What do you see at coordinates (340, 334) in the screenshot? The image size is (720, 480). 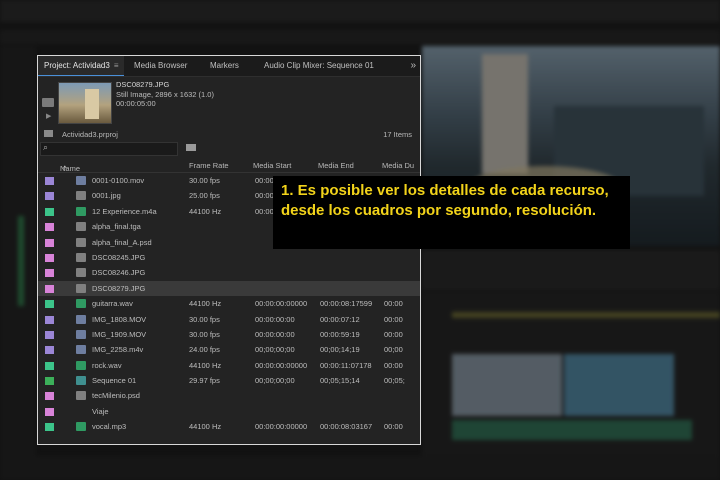 I see `asset-media-end: 00:00:59:19` at bounding box center [340, 334].